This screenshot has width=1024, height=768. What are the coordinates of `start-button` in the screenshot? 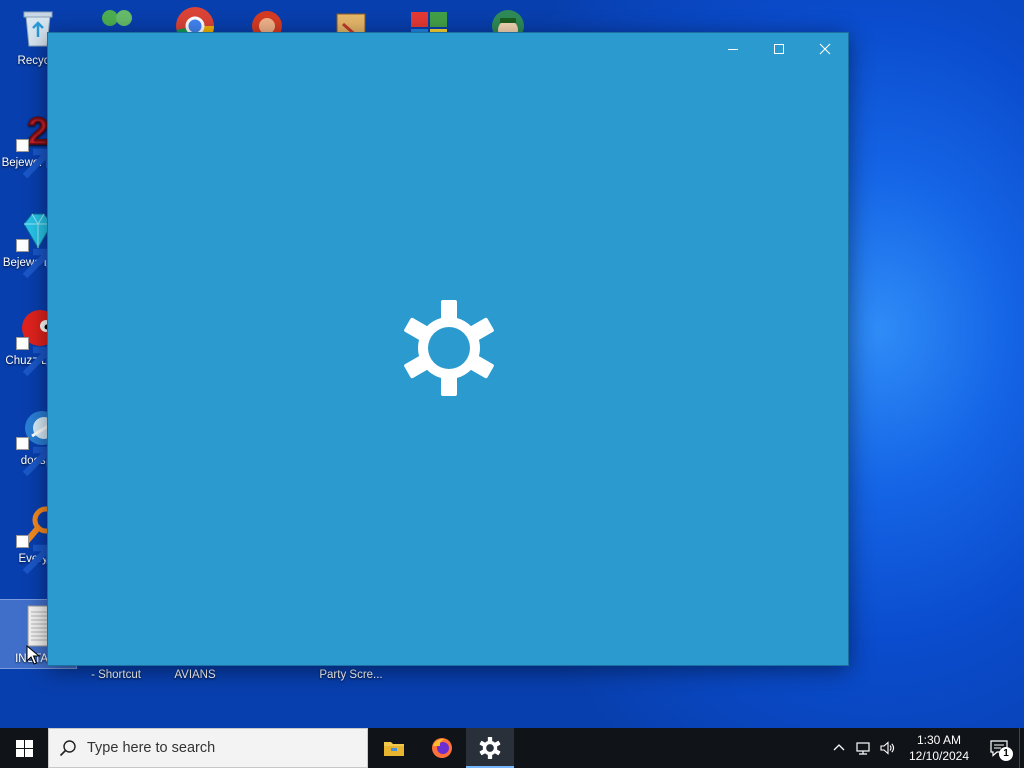 It's located at (24, 748).